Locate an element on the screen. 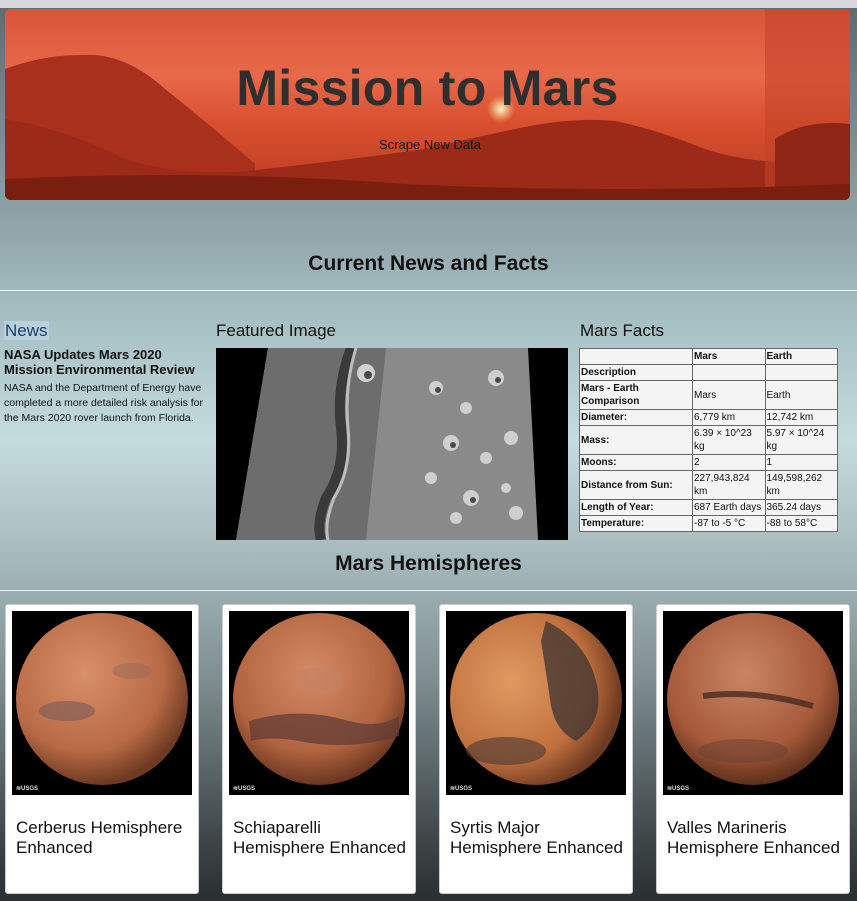 The width and height of the screenshot is (857, 901). featured-image is located at coordinates (392, 444).